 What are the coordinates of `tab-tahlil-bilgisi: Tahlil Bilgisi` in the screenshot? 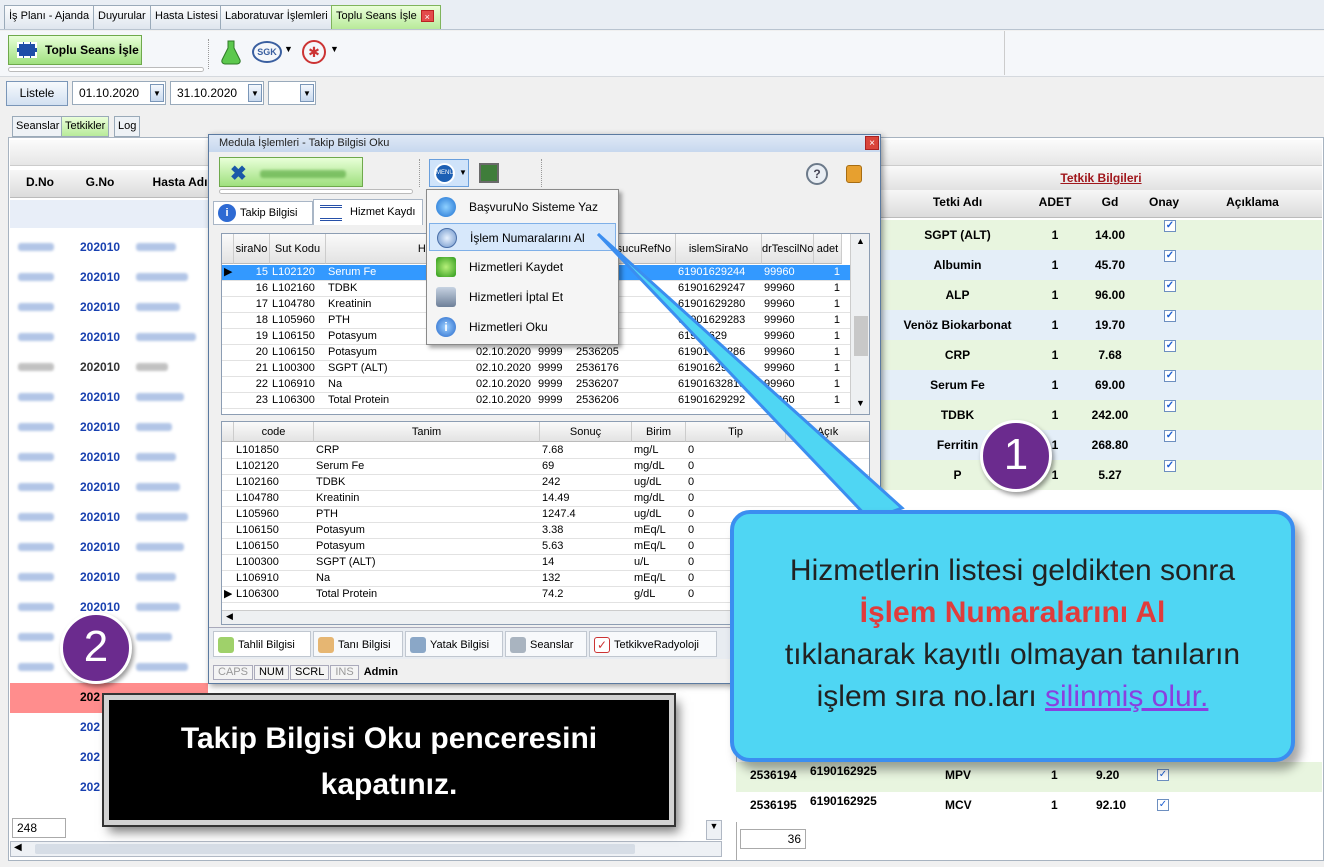 It's located at (262, 644).